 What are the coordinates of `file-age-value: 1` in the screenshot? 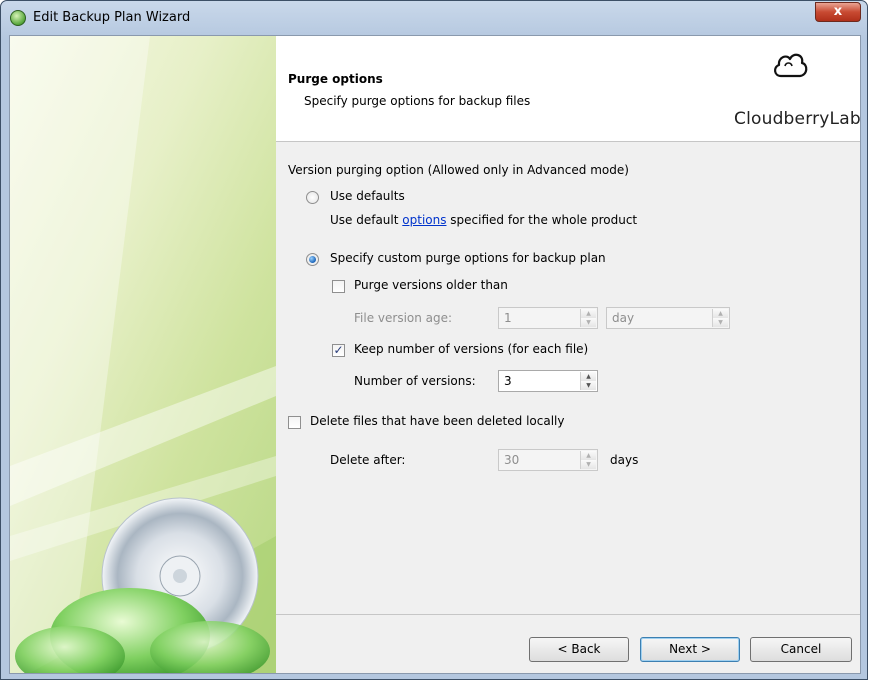 It's located at (508, 318).